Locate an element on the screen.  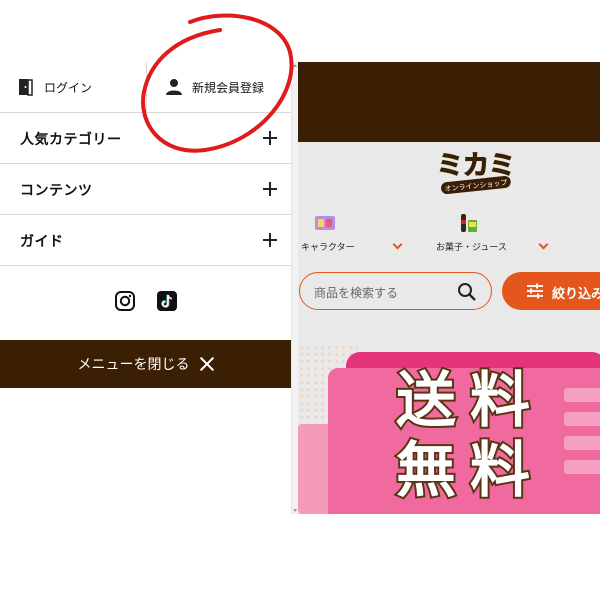
close-menu-label: メニューを閉じる is located at coordinates (133, 365).